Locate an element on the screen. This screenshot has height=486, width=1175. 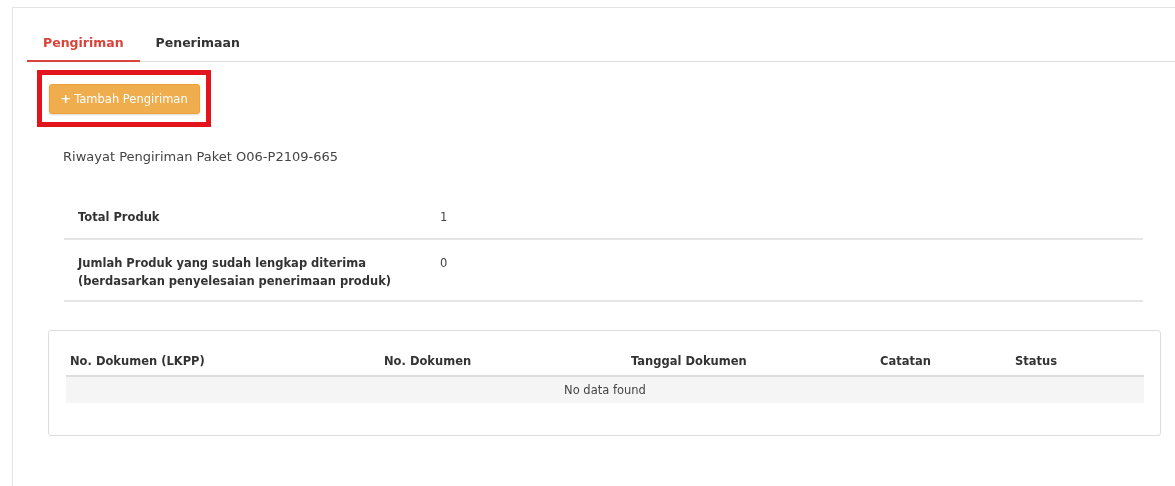
empty-message: No data found is located at coordinates (605, 390).